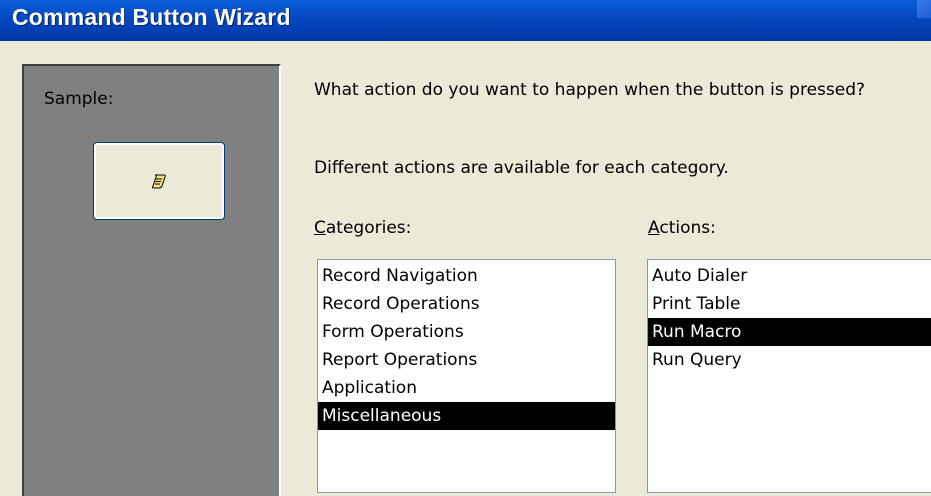 The width and height of the screenshot is (931, 496). I want to click on category-item-application: Application, so click(466, 388).